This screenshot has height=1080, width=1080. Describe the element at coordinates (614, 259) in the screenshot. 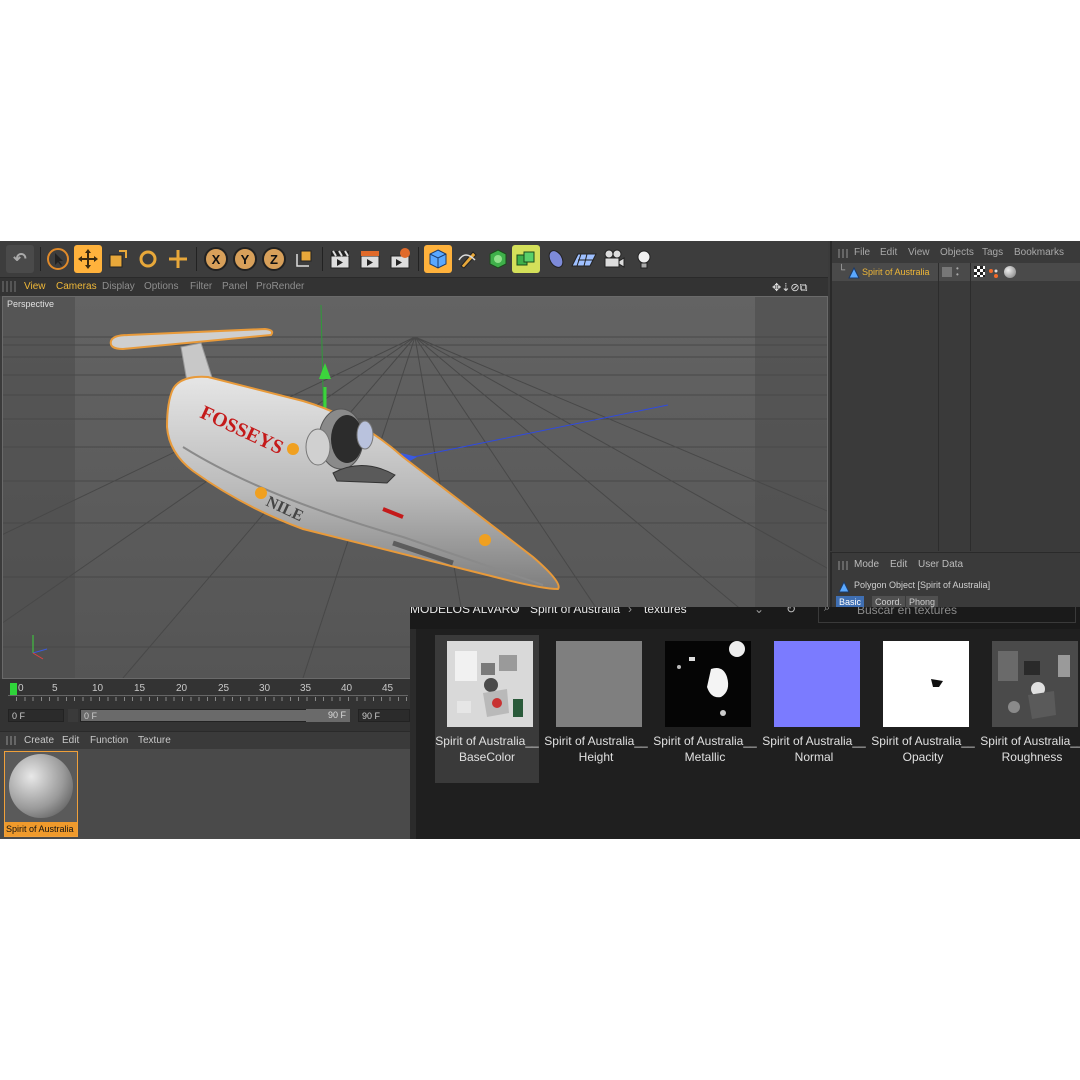

I see `camera-icon` at that location.